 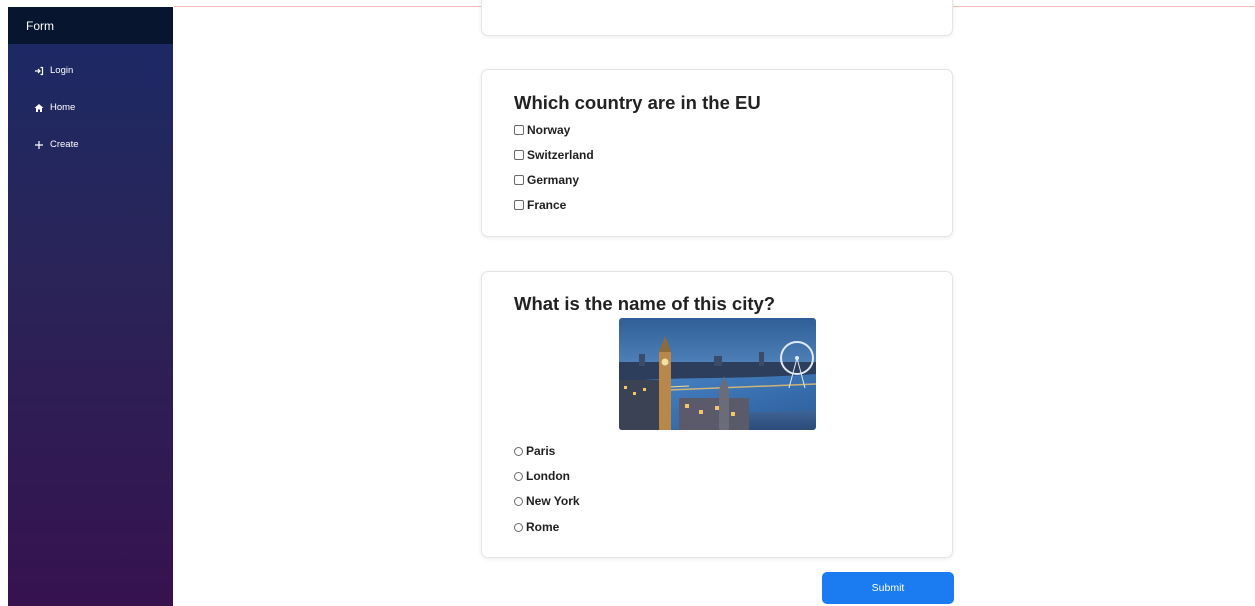 I want to click on radio-option-london: London, so click(x=542, y=476).